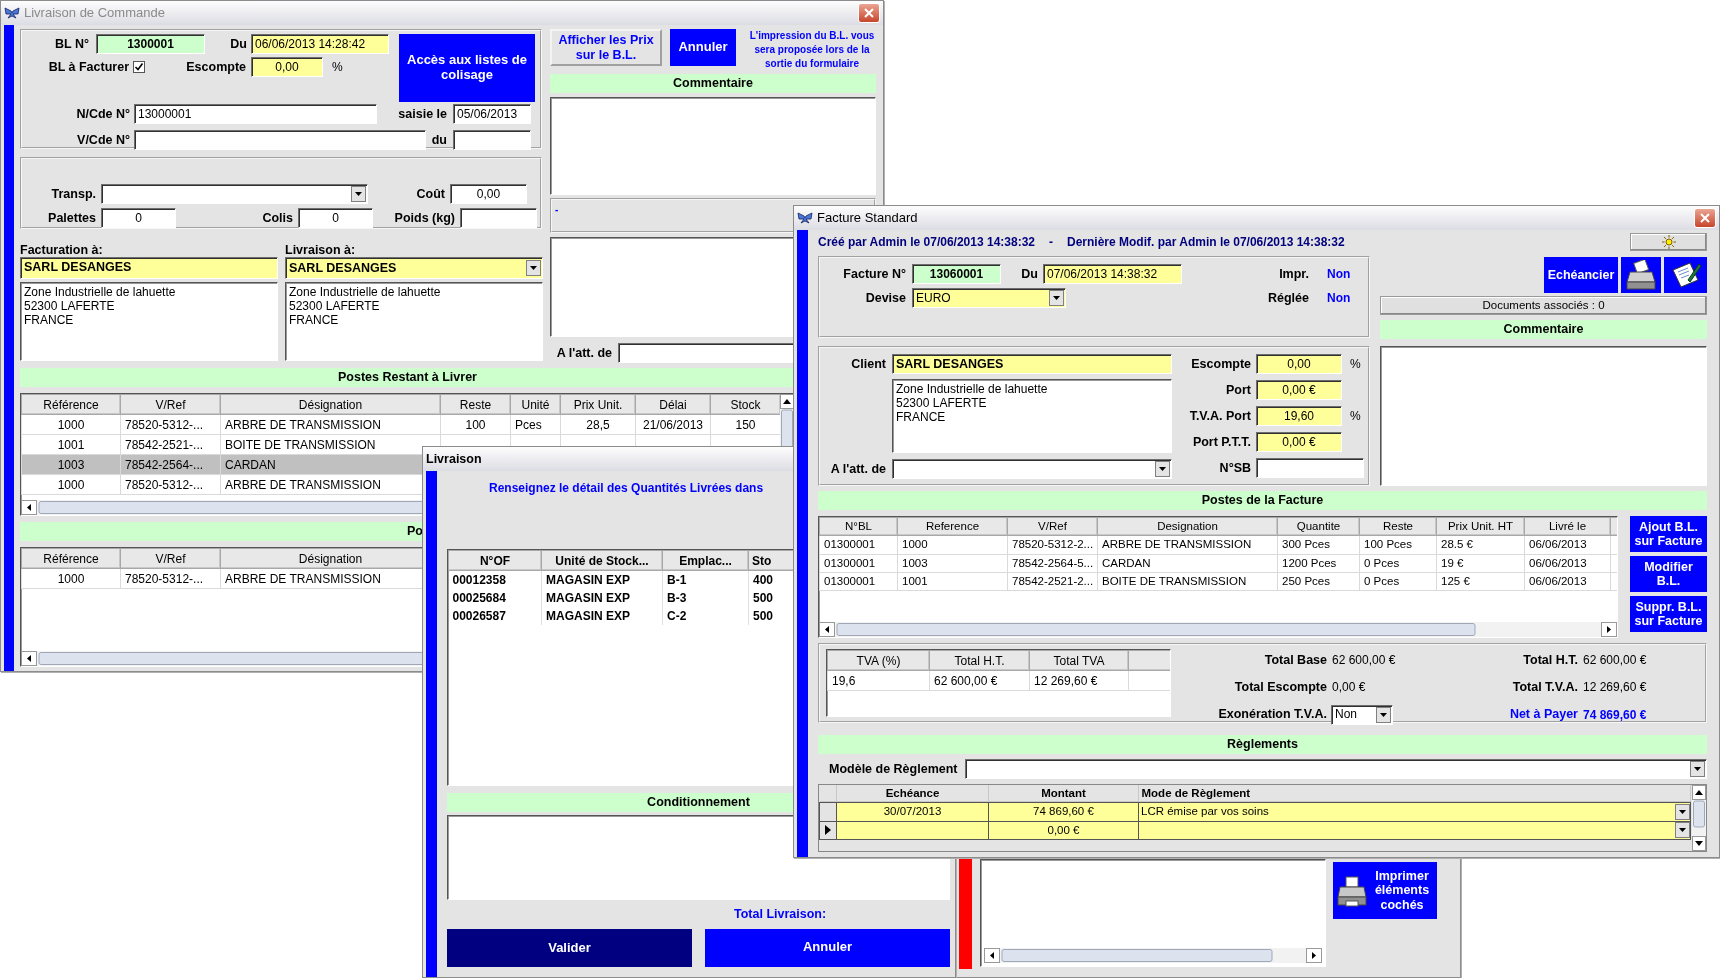  What do you see at coordinates (424, 218) in the screenshot?
I see `field-label: Poids (kg)` at bounding box center [424, 218].